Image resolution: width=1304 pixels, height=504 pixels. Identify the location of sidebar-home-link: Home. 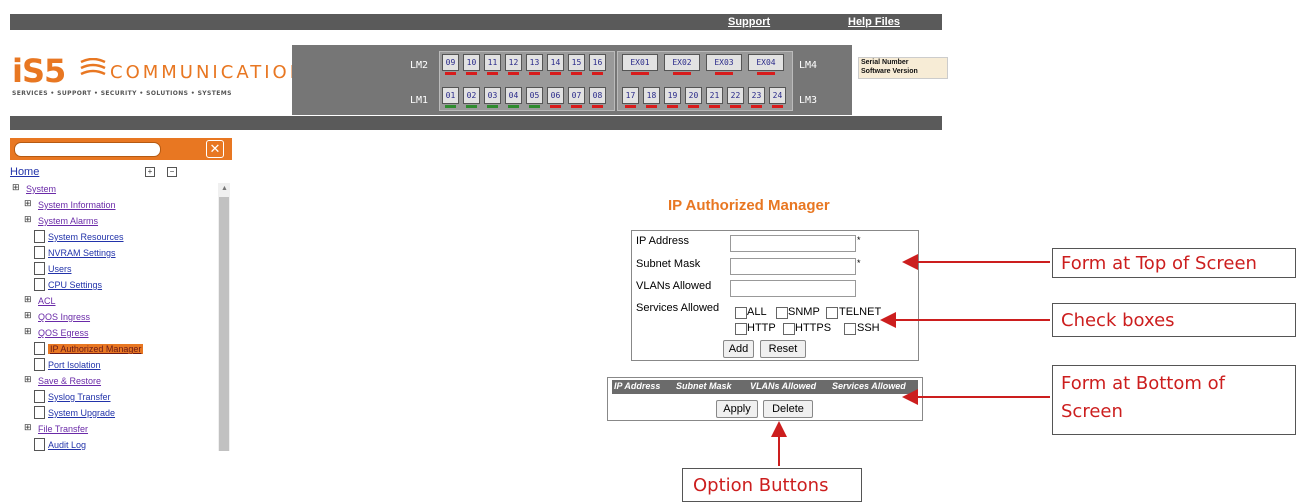
(24, 172).